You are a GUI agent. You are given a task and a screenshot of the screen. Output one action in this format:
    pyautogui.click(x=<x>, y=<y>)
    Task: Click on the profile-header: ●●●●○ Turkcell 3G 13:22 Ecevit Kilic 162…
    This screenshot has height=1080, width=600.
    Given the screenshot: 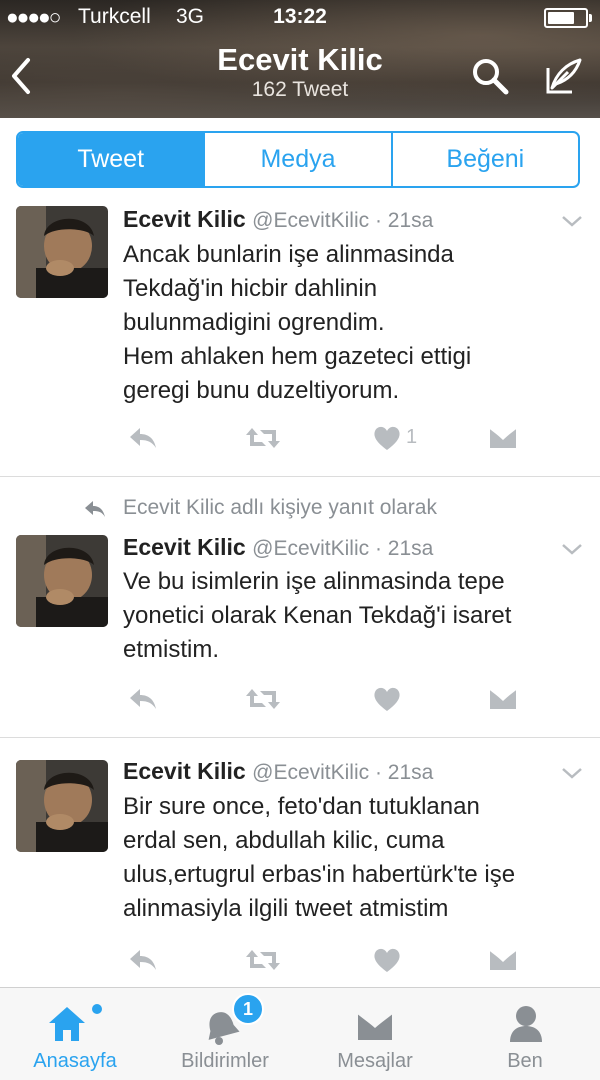 What is the action you would take?
    pyautogui.click(x=300, y=59)
    